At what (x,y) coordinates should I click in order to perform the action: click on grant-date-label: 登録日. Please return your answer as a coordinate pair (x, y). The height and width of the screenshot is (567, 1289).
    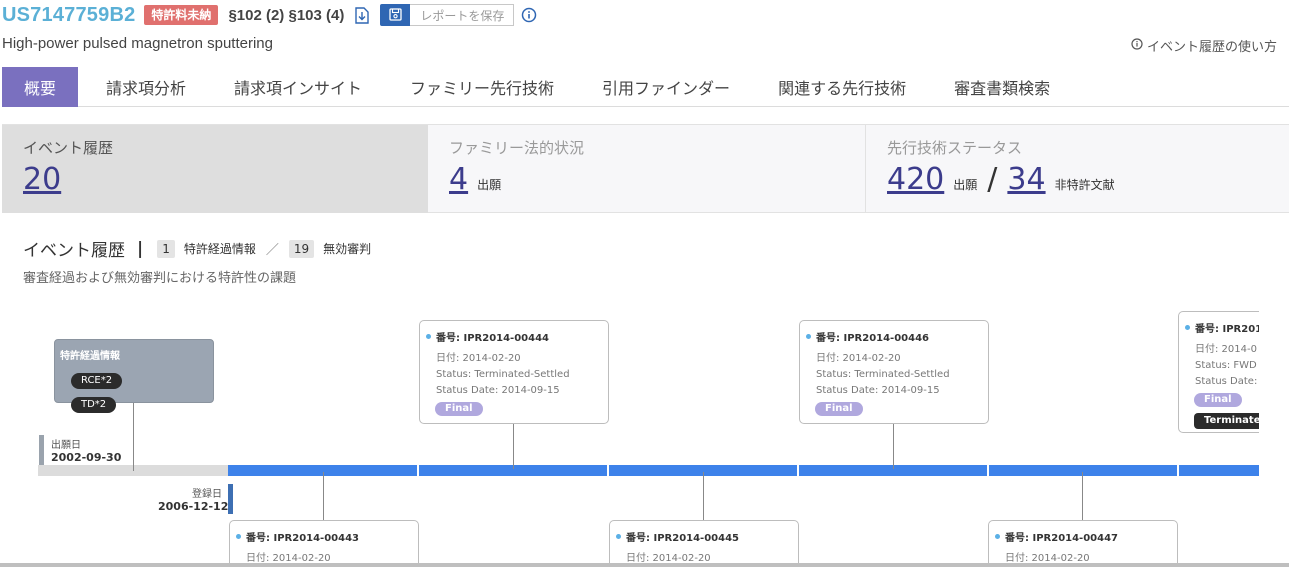
    Looking at the image, I should click on (207, 494).